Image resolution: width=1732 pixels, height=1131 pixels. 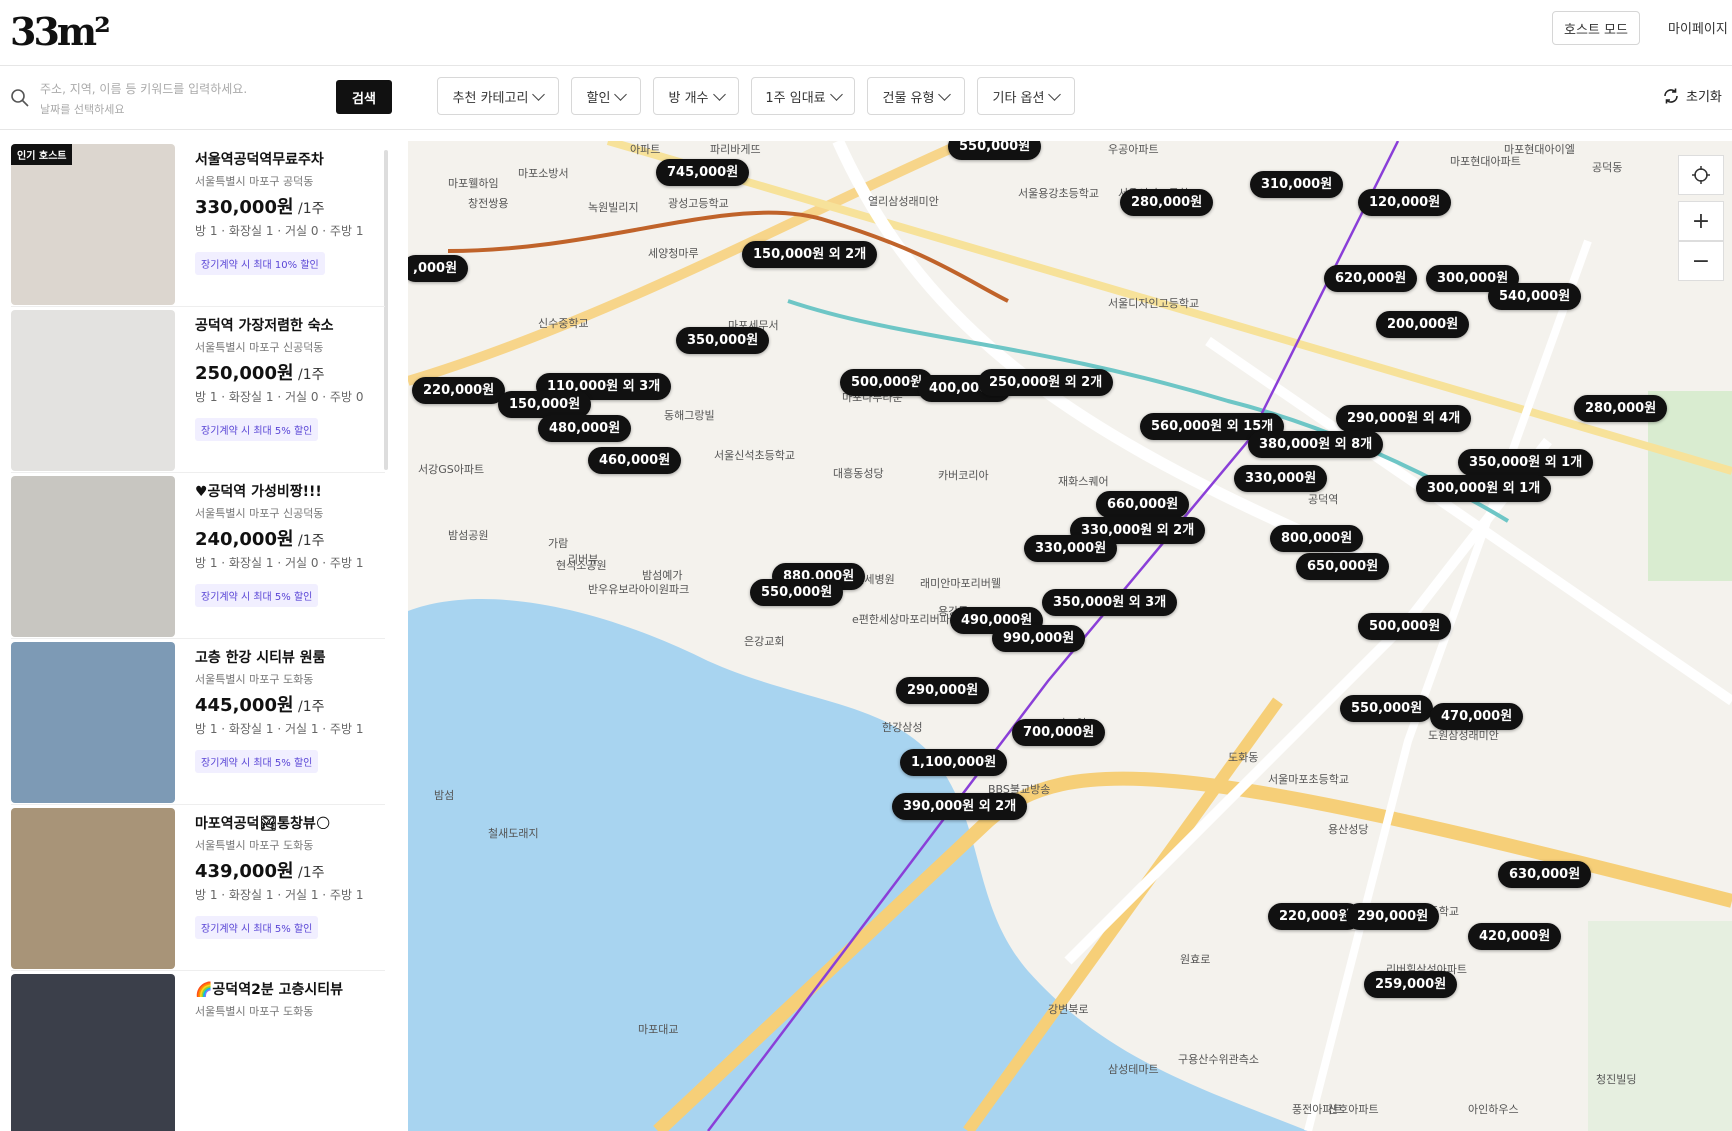 I want to click on map-price-pin: 990,000원, so click(x=1039, y=638).